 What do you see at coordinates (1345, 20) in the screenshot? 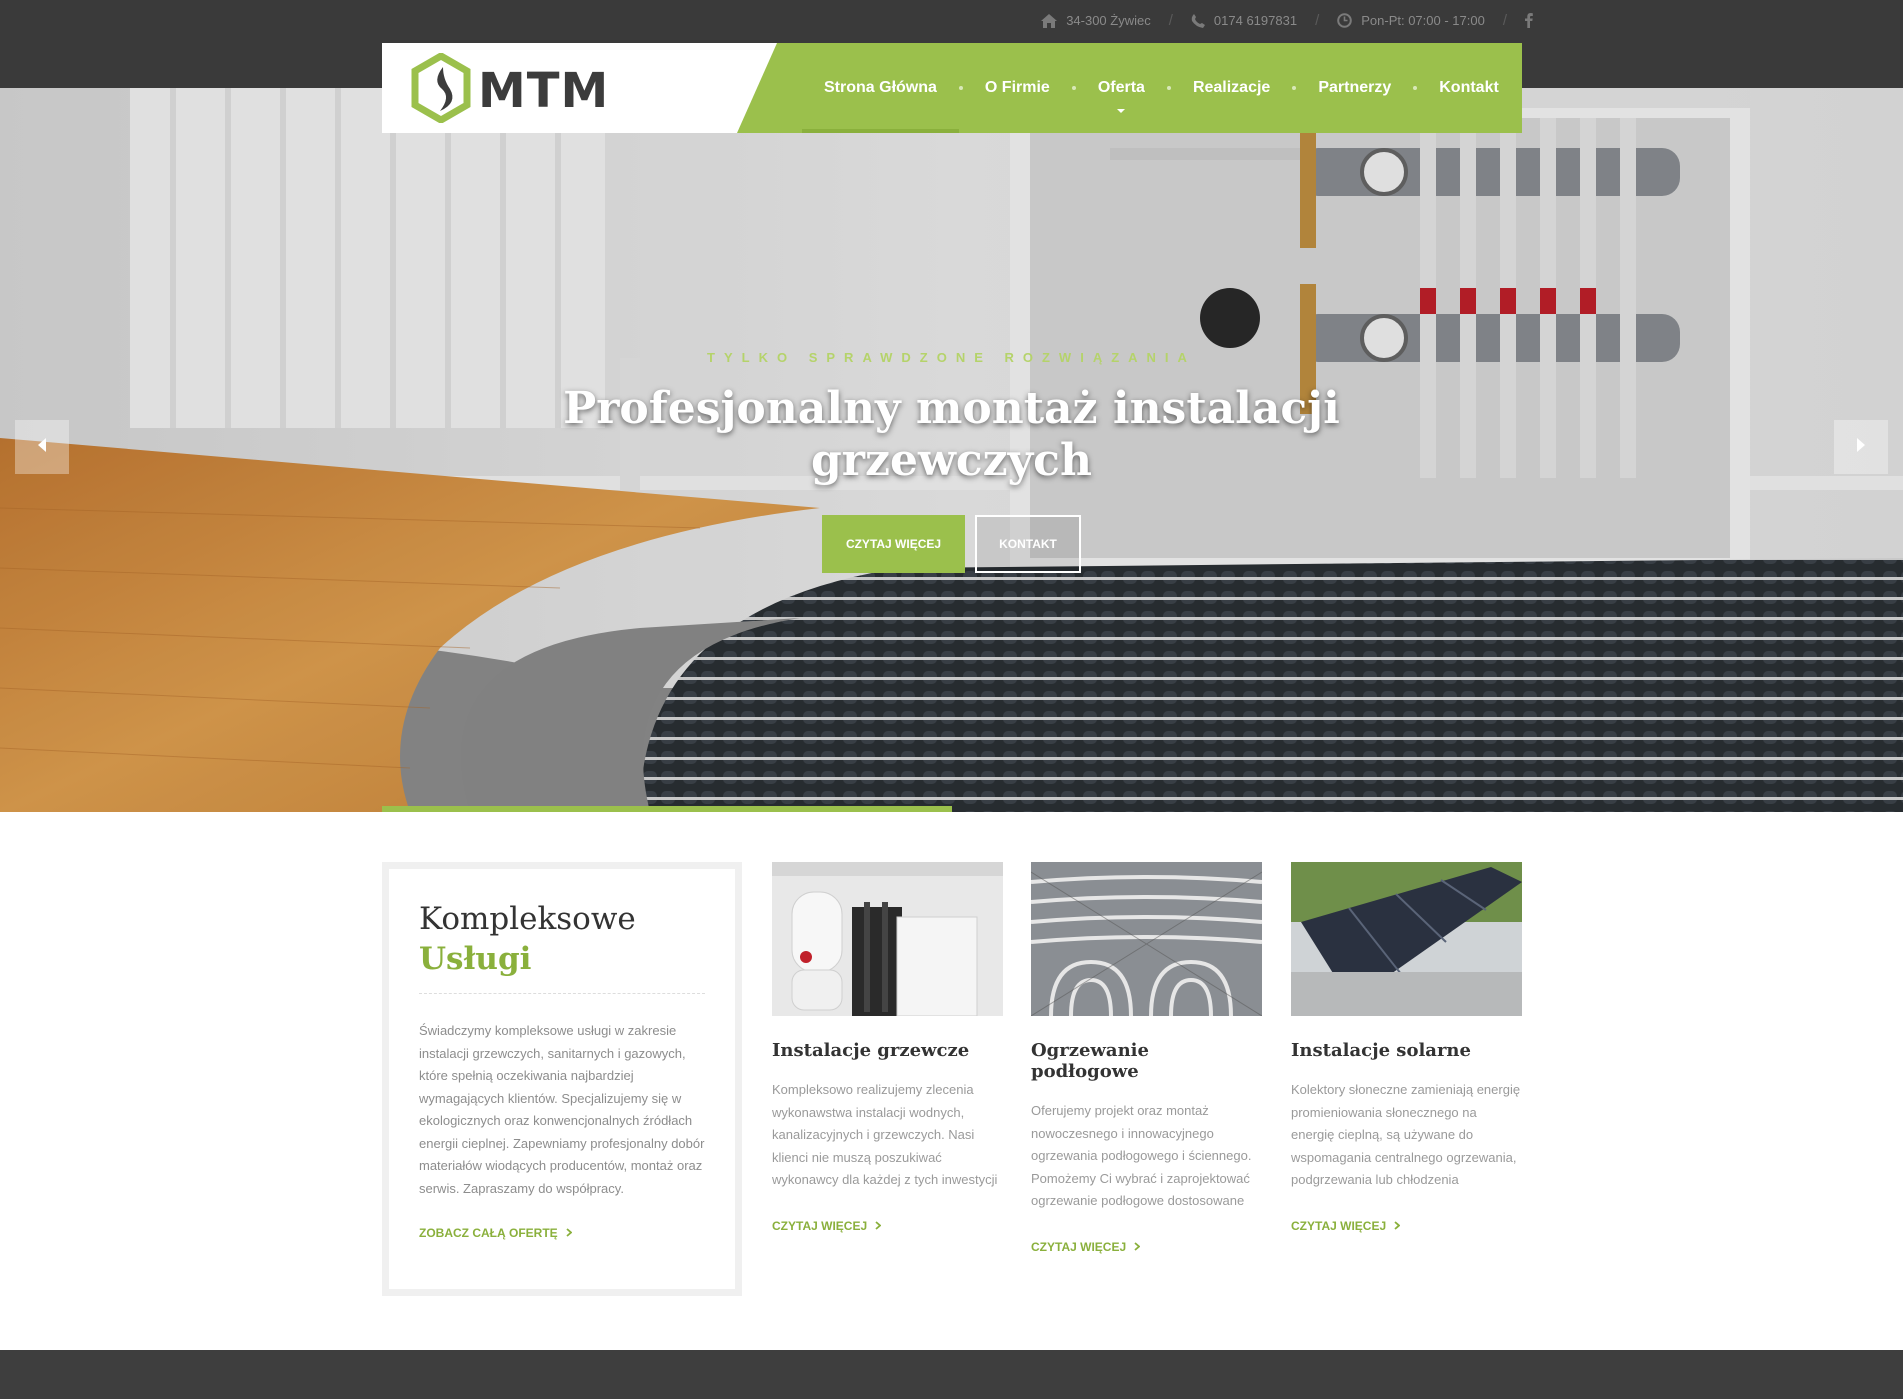
I see `clock-icon` at bounding box center [1345, 20].